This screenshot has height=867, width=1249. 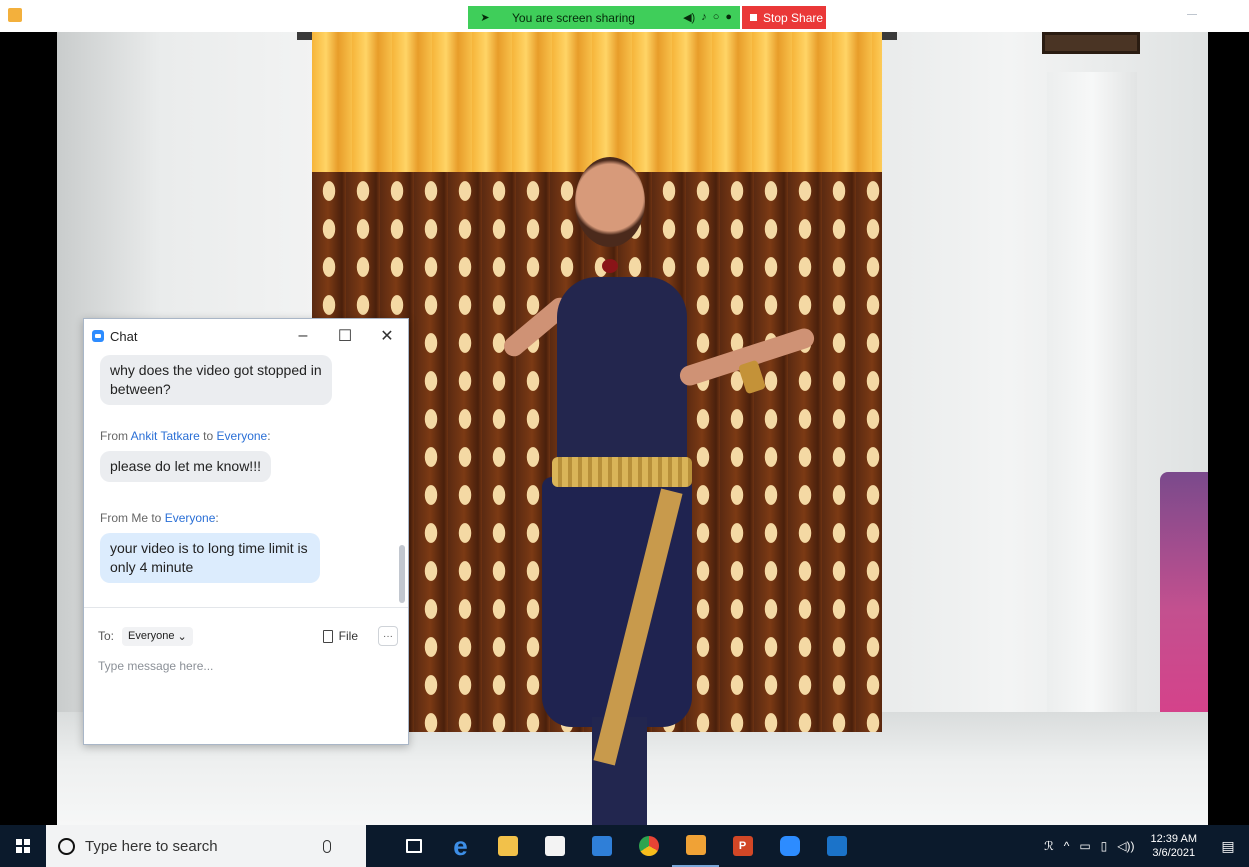 I want to click on curtain-top-panel, so click(x=597, y=102).